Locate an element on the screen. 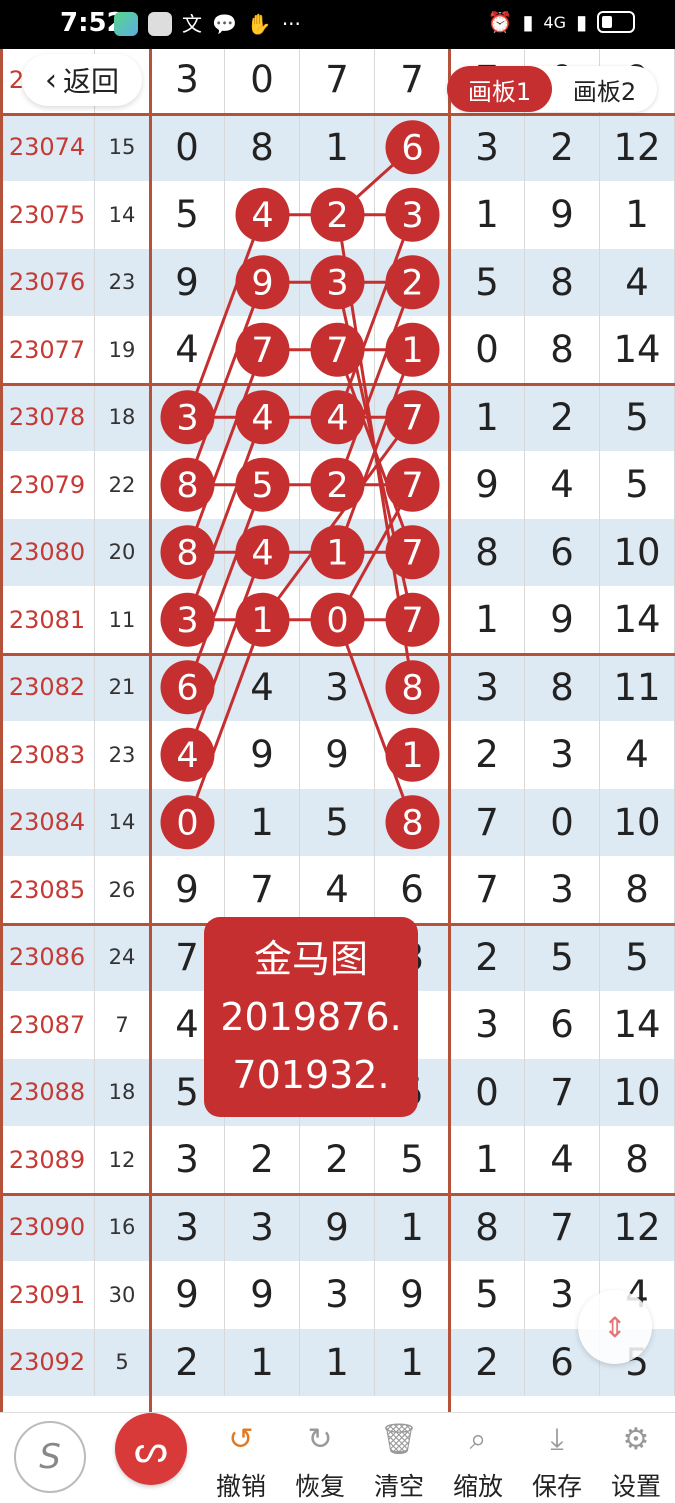 This screenshot has height=1503, width=675. popup-title: 金马图 is located at coordinates (310, 959).